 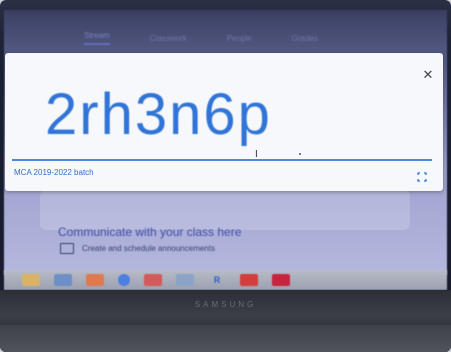 I want to click on announcement-card, so click(x=225, y=210).